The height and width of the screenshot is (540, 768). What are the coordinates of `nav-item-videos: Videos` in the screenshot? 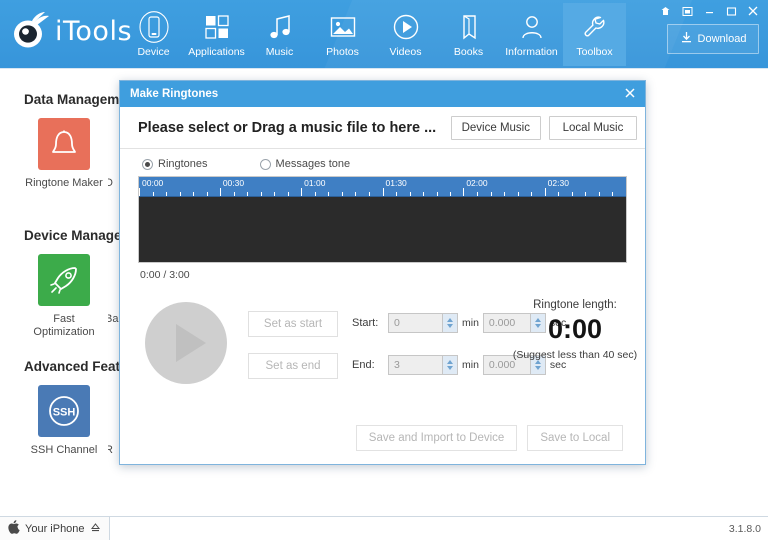 It's located at (405, 34).